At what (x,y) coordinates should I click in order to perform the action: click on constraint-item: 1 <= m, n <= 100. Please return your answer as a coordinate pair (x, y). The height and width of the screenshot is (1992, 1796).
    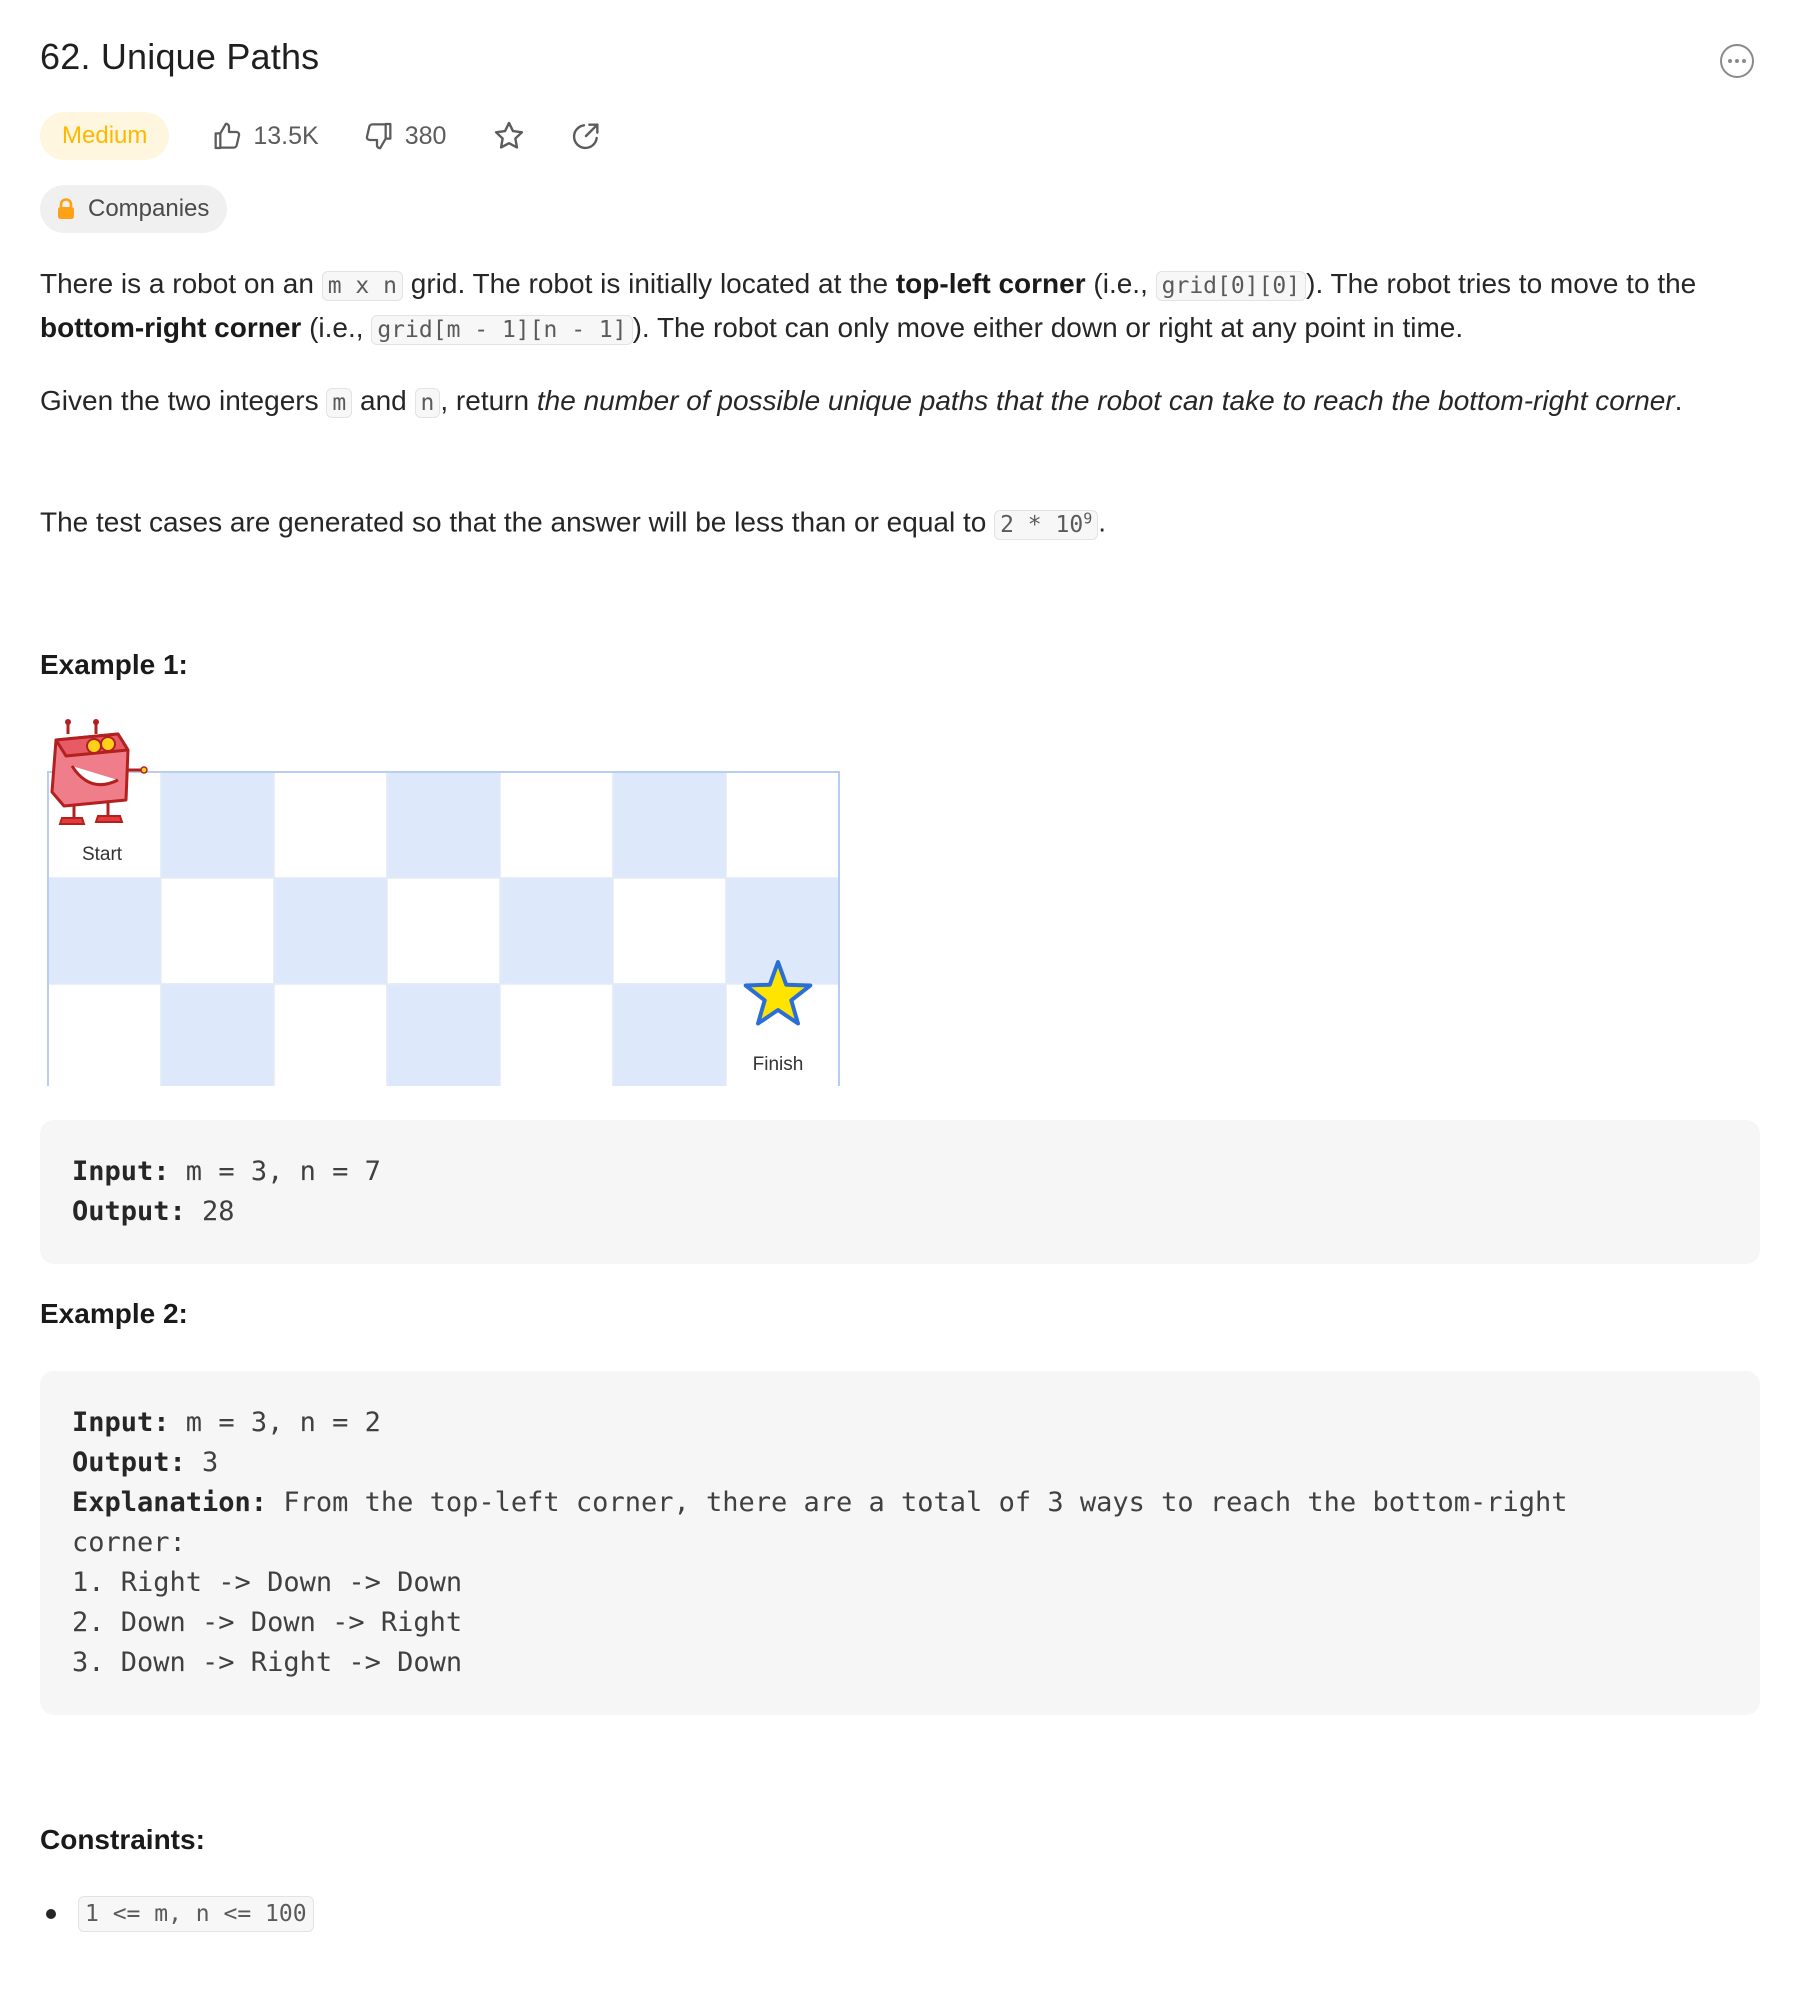
    Looking at the image, I should click on (177, 1914).